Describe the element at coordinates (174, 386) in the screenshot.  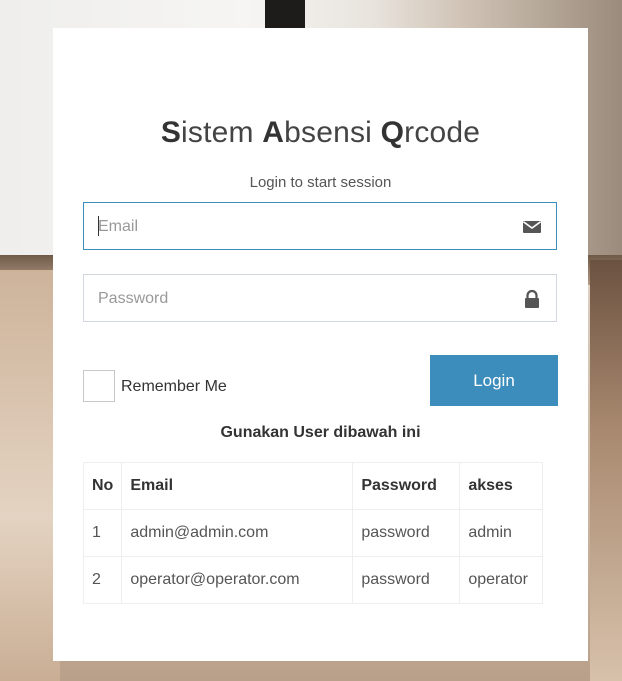
I see `remember-me-label: Remember Me` at that location.